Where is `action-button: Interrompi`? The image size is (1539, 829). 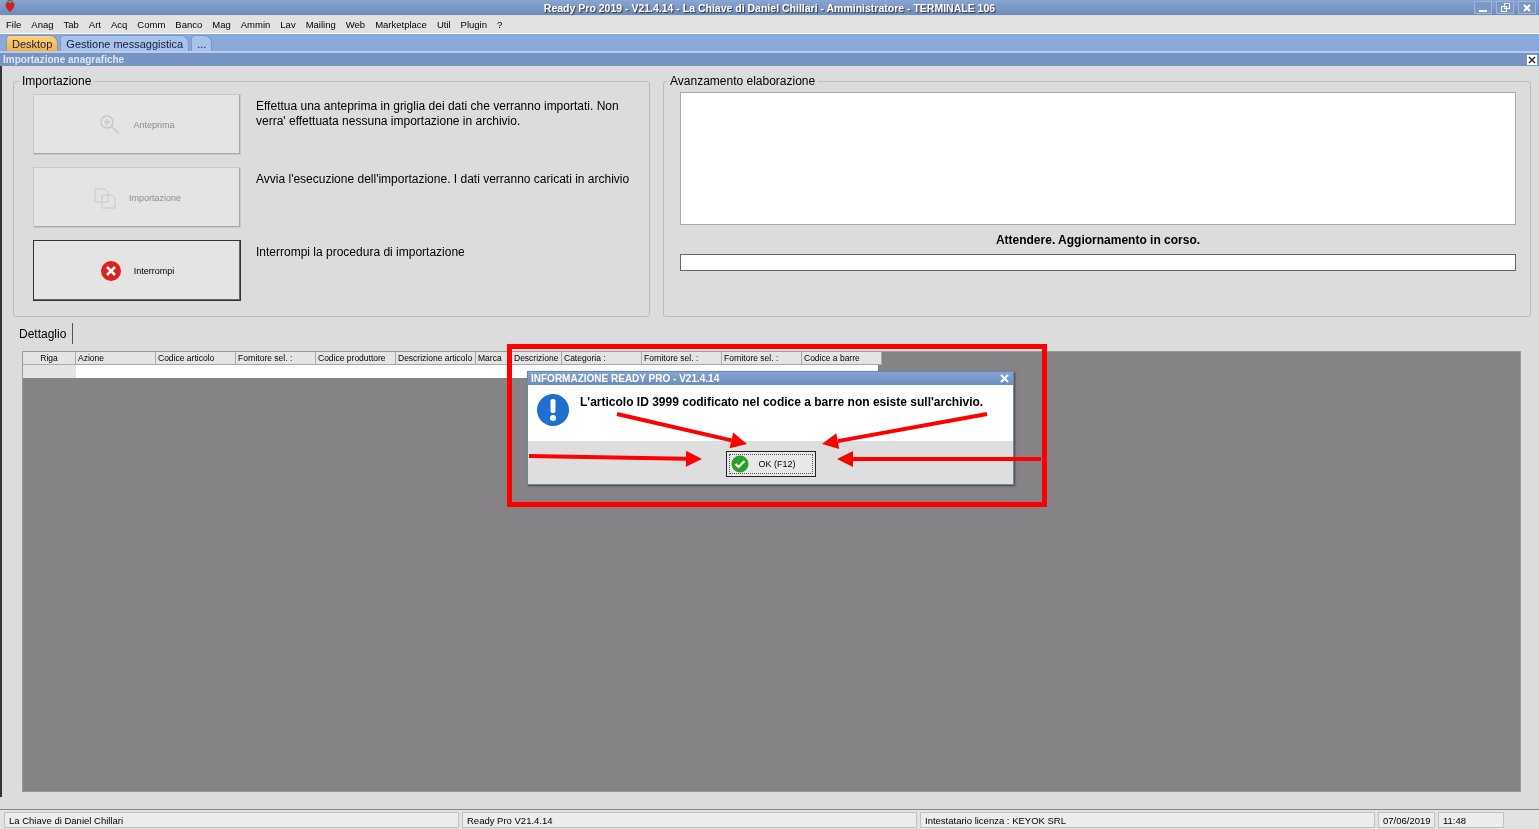
action-button: Interrompi is located at coordinates (137, 270).